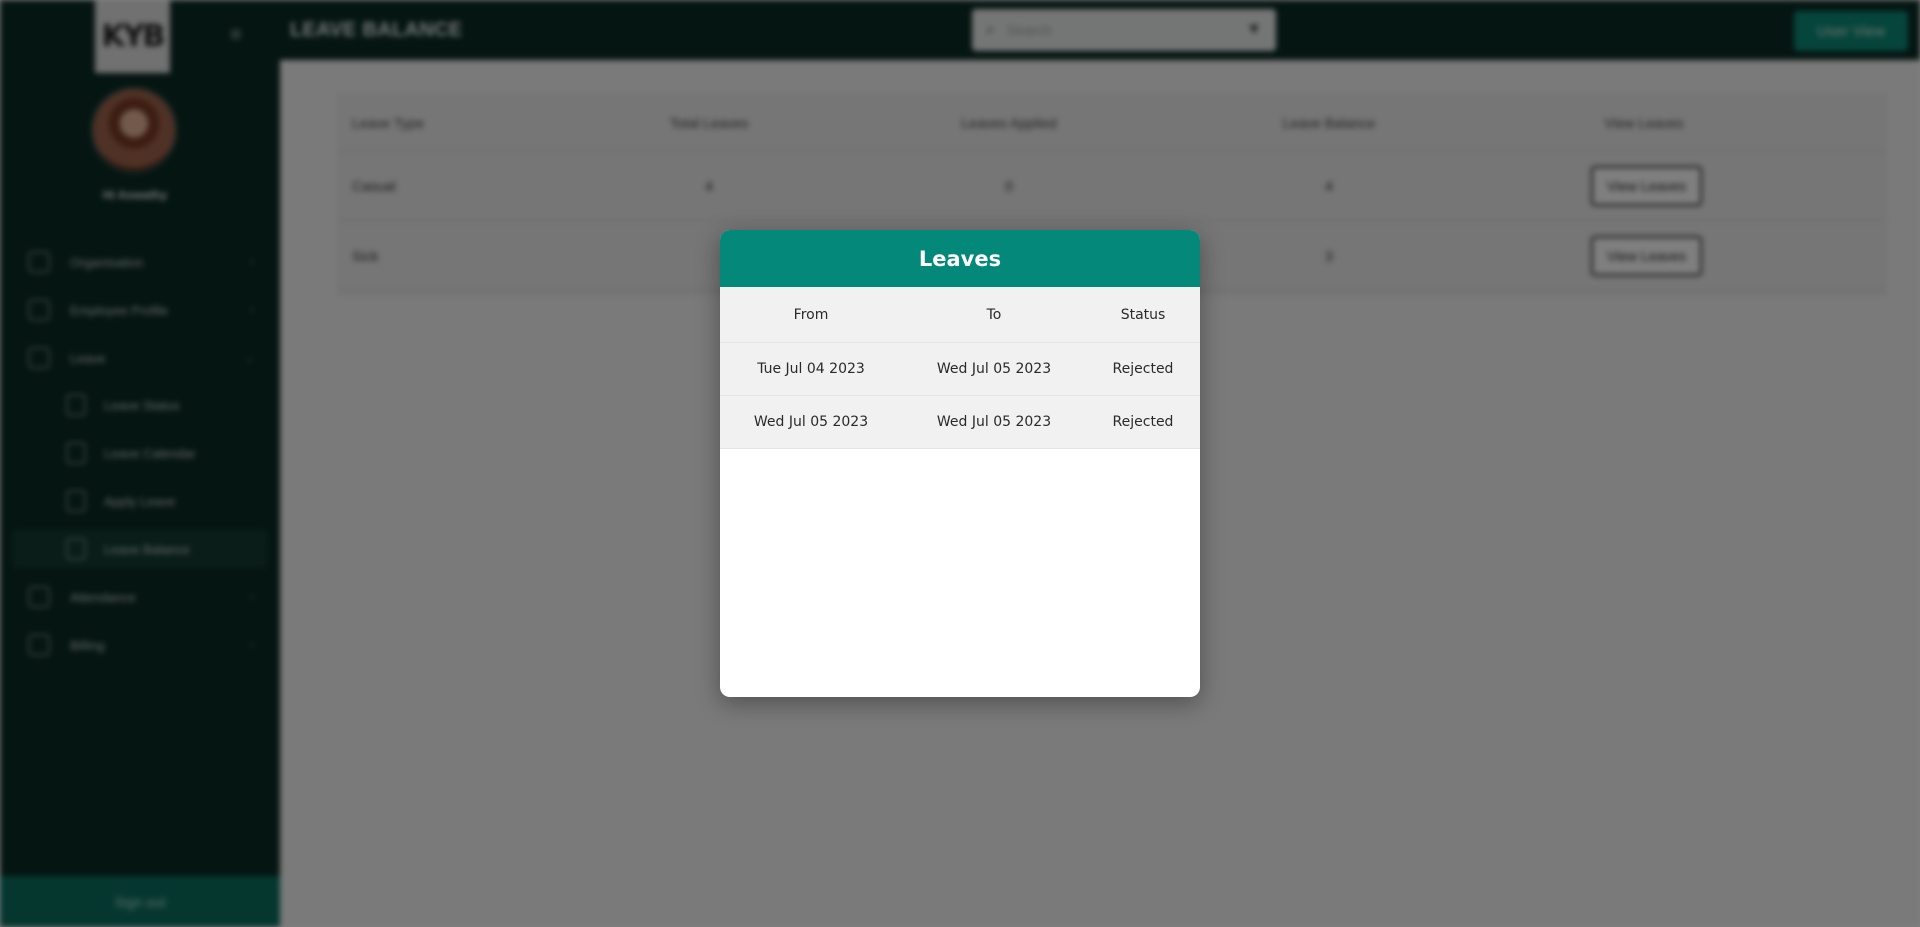  I want to click on column-header-status: Status, so click(1143, 314).